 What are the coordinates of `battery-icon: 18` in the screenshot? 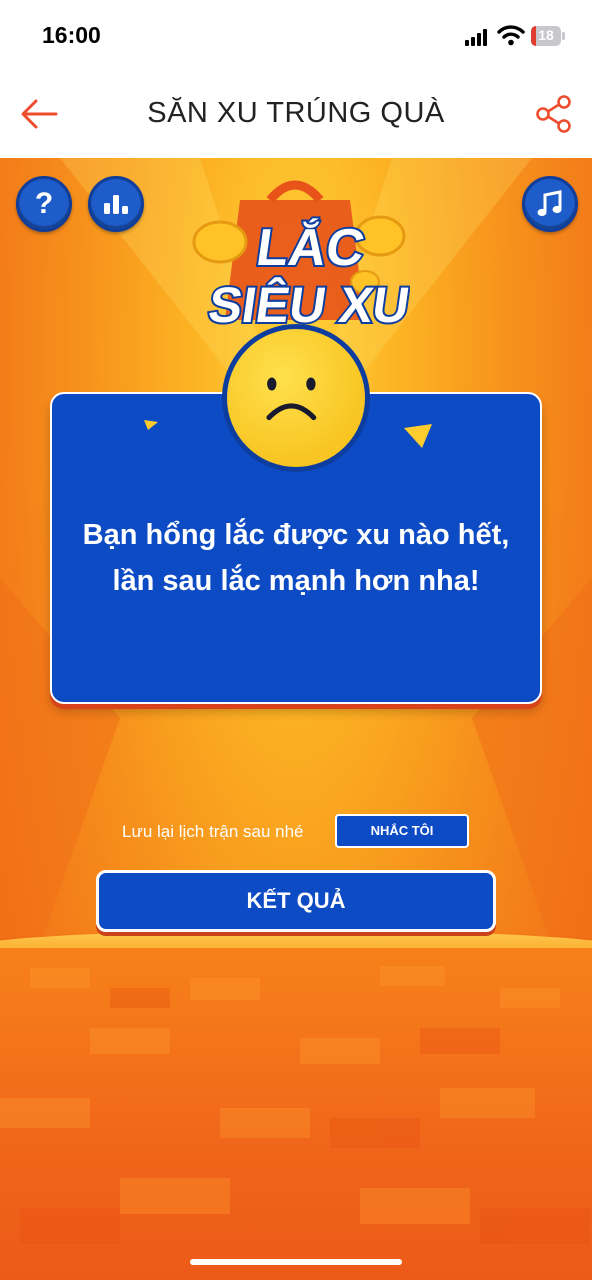 It's located at (548, 36).